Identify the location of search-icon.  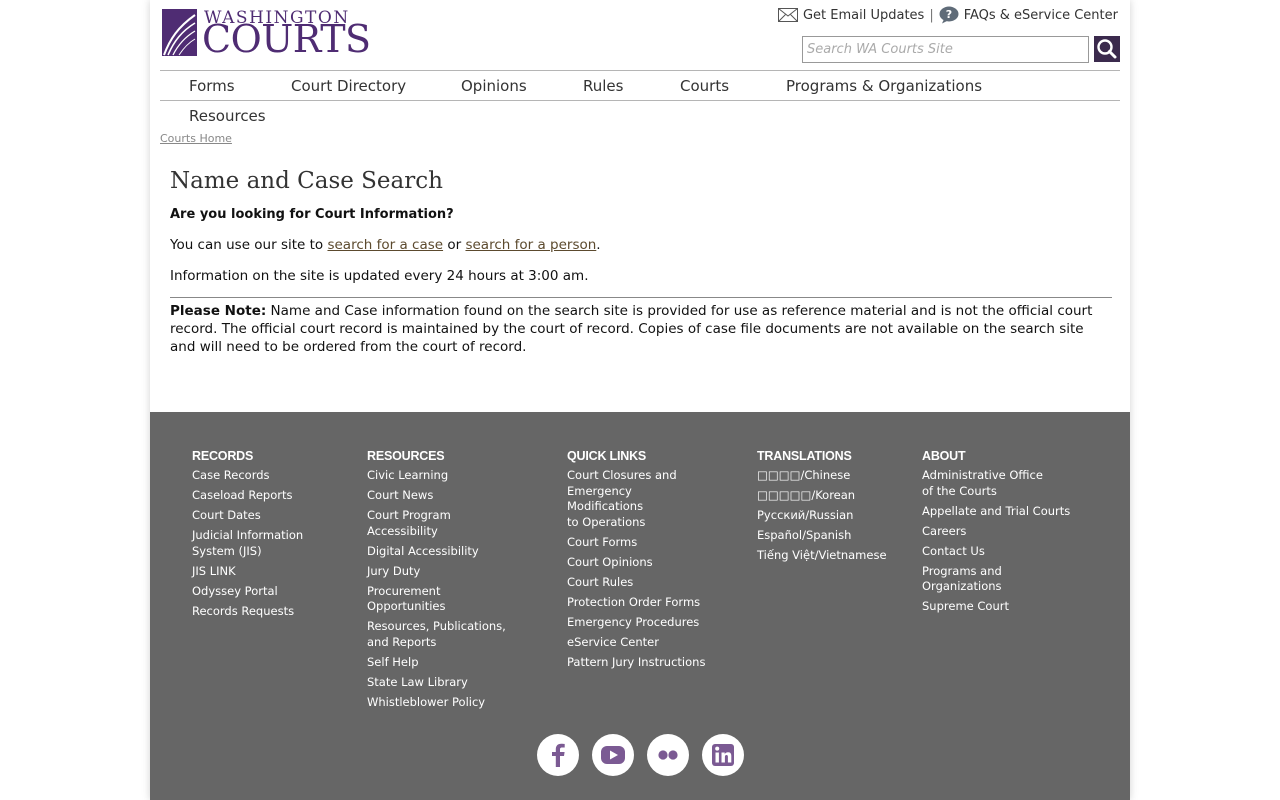
(1107, 49).